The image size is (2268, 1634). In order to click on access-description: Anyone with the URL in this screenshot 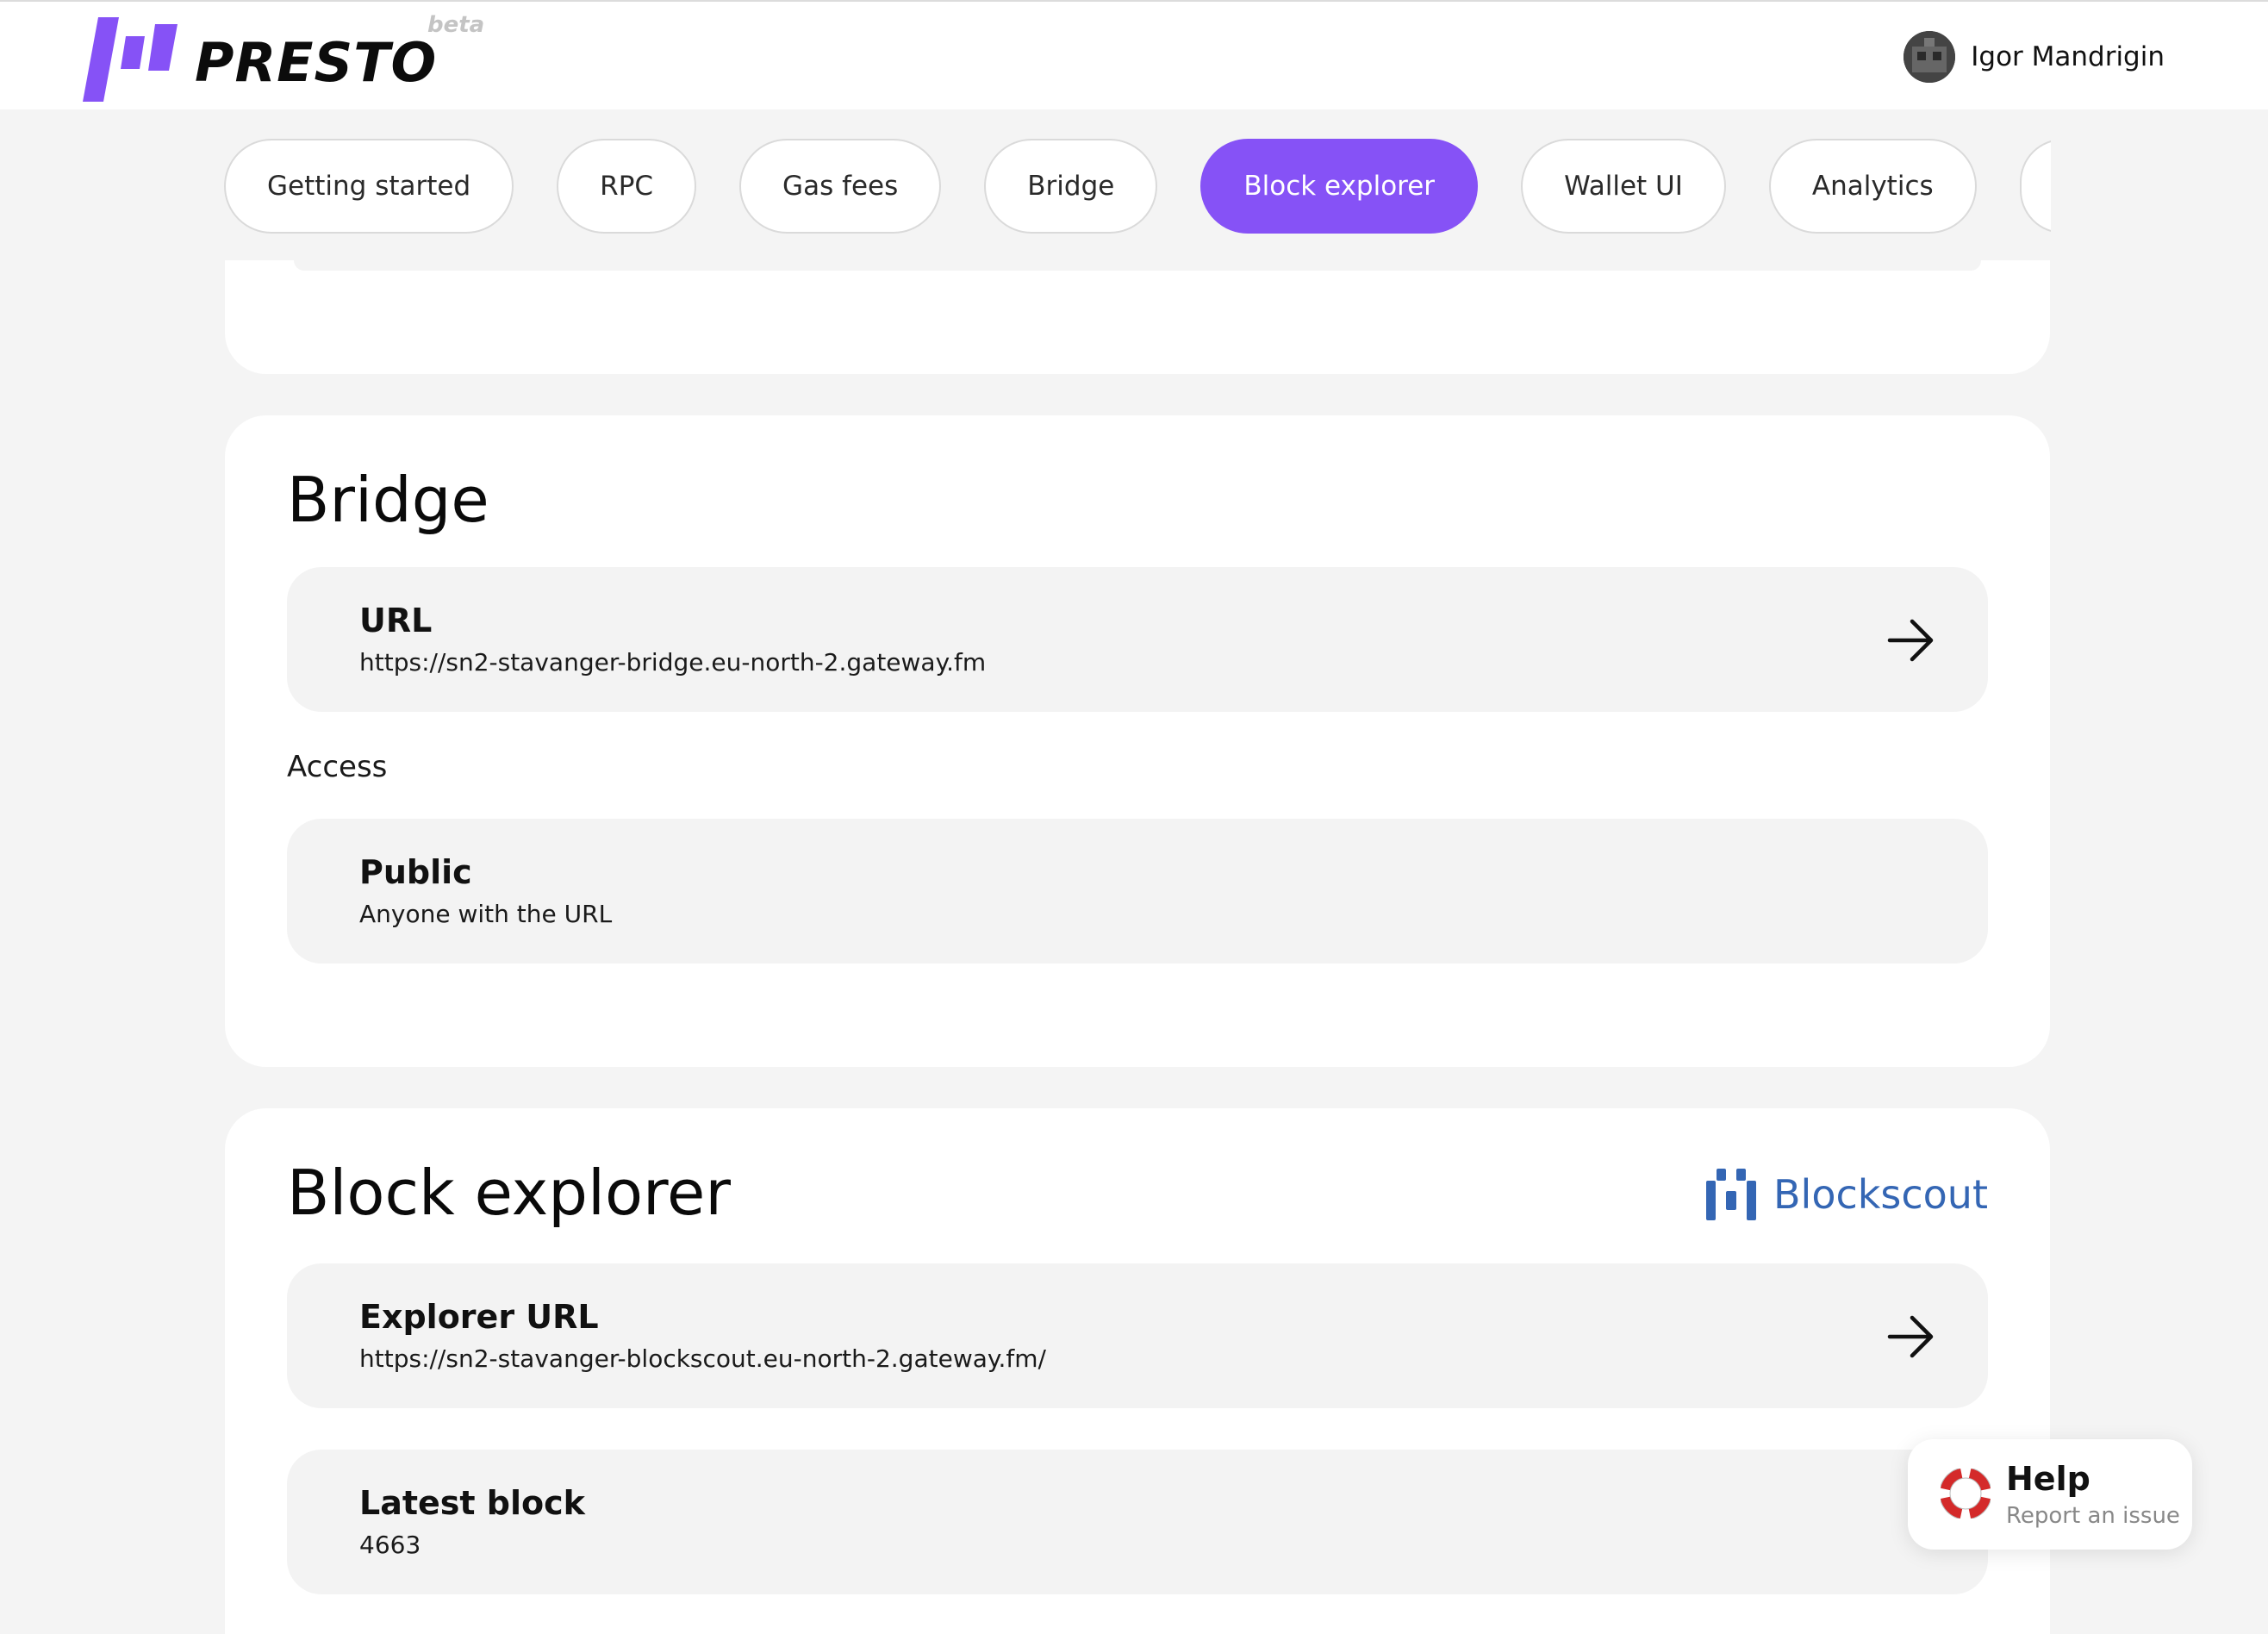, I will do `click(486, 914)`.